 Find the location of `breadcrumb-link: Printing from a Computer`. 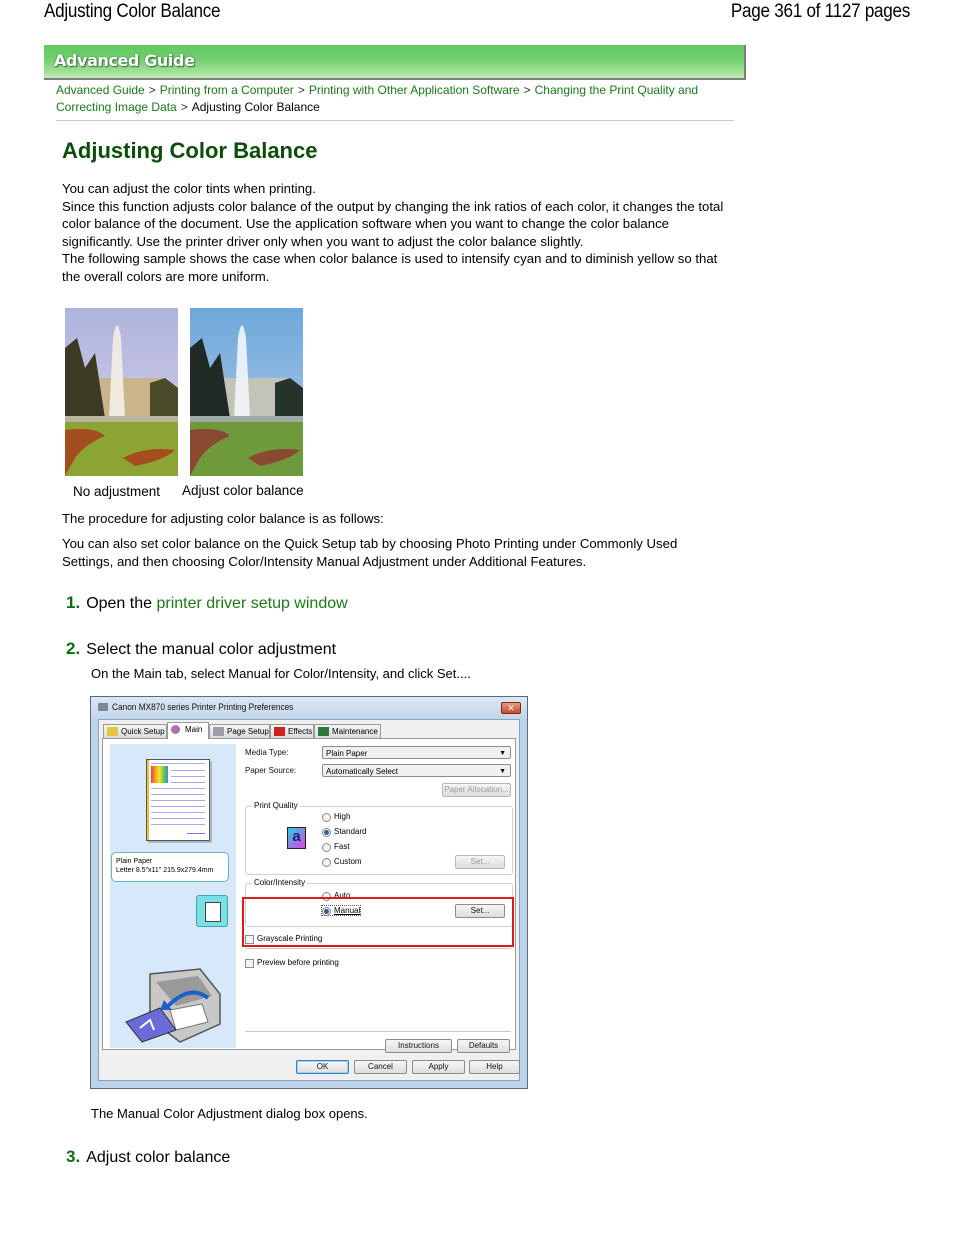

breadcrumb-link: Printing from a Computer is located at coordinates (227, 90).